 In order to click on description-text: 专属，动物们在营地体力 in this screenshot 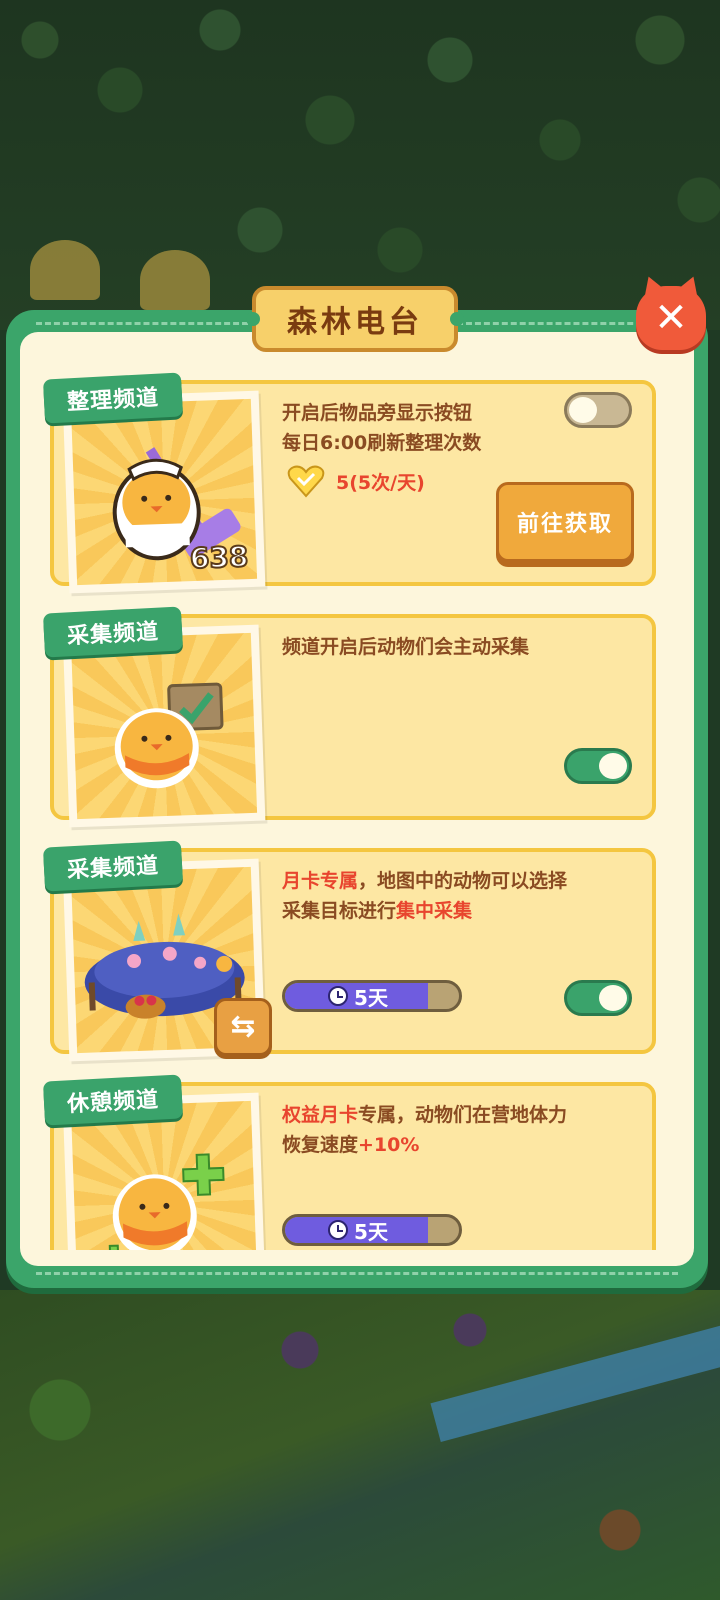, I will do `click(463, 1115)`.